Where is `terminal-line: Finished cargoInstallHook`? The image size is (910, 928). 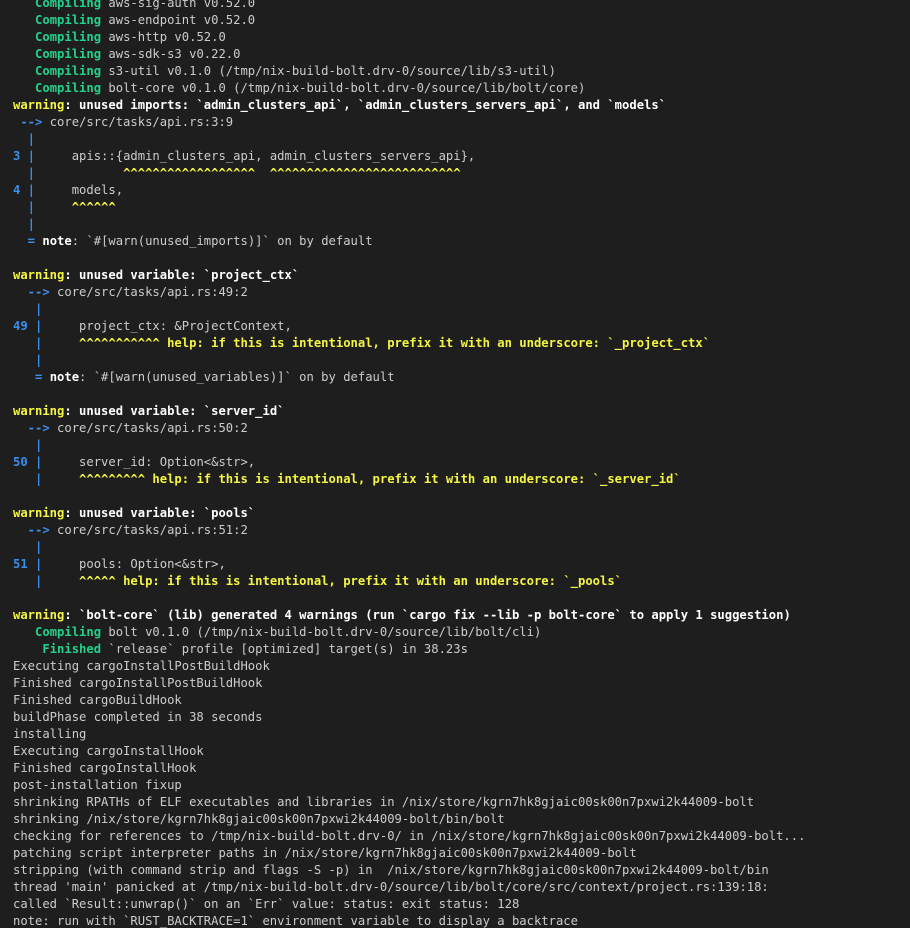
terminal-line: Finished cargoInstallHook is located at coordinates (461, 768).